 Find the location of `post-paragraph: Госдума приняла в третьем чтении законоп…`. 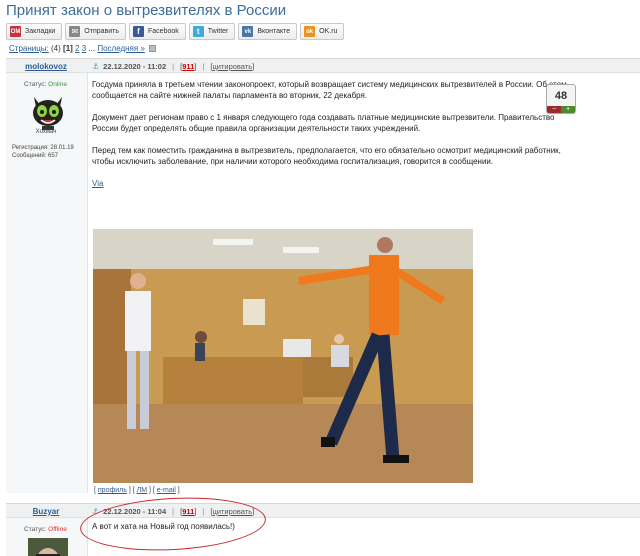

post-paragraph: Госдума приняла в третьем чтении законоп… is located at coordinates (329, 90).